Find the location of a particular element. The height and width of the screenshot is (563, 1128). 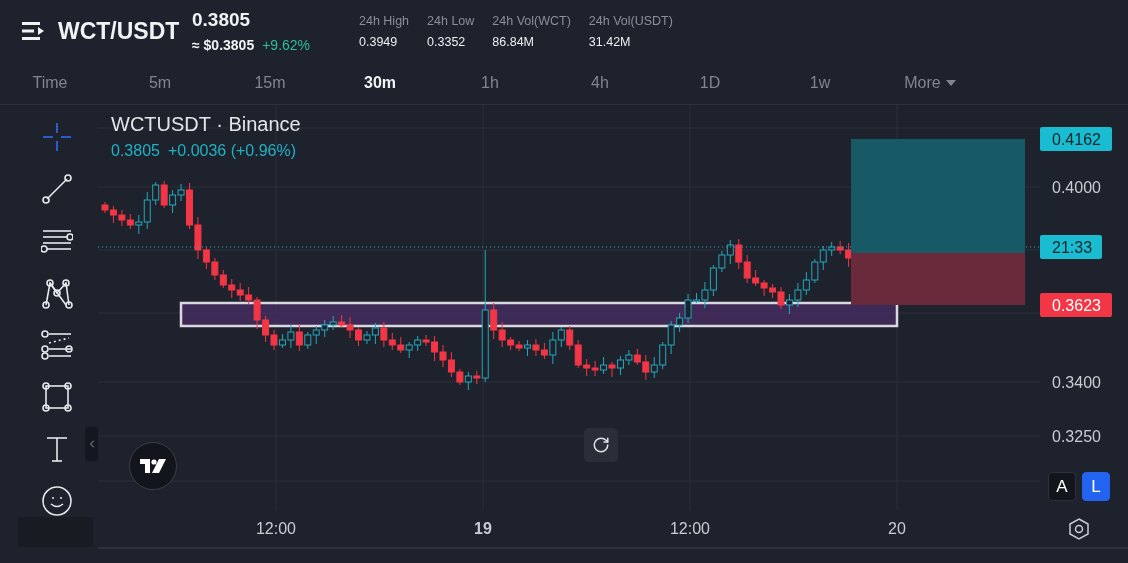

reset-icon is located at coordinates (601, 445).